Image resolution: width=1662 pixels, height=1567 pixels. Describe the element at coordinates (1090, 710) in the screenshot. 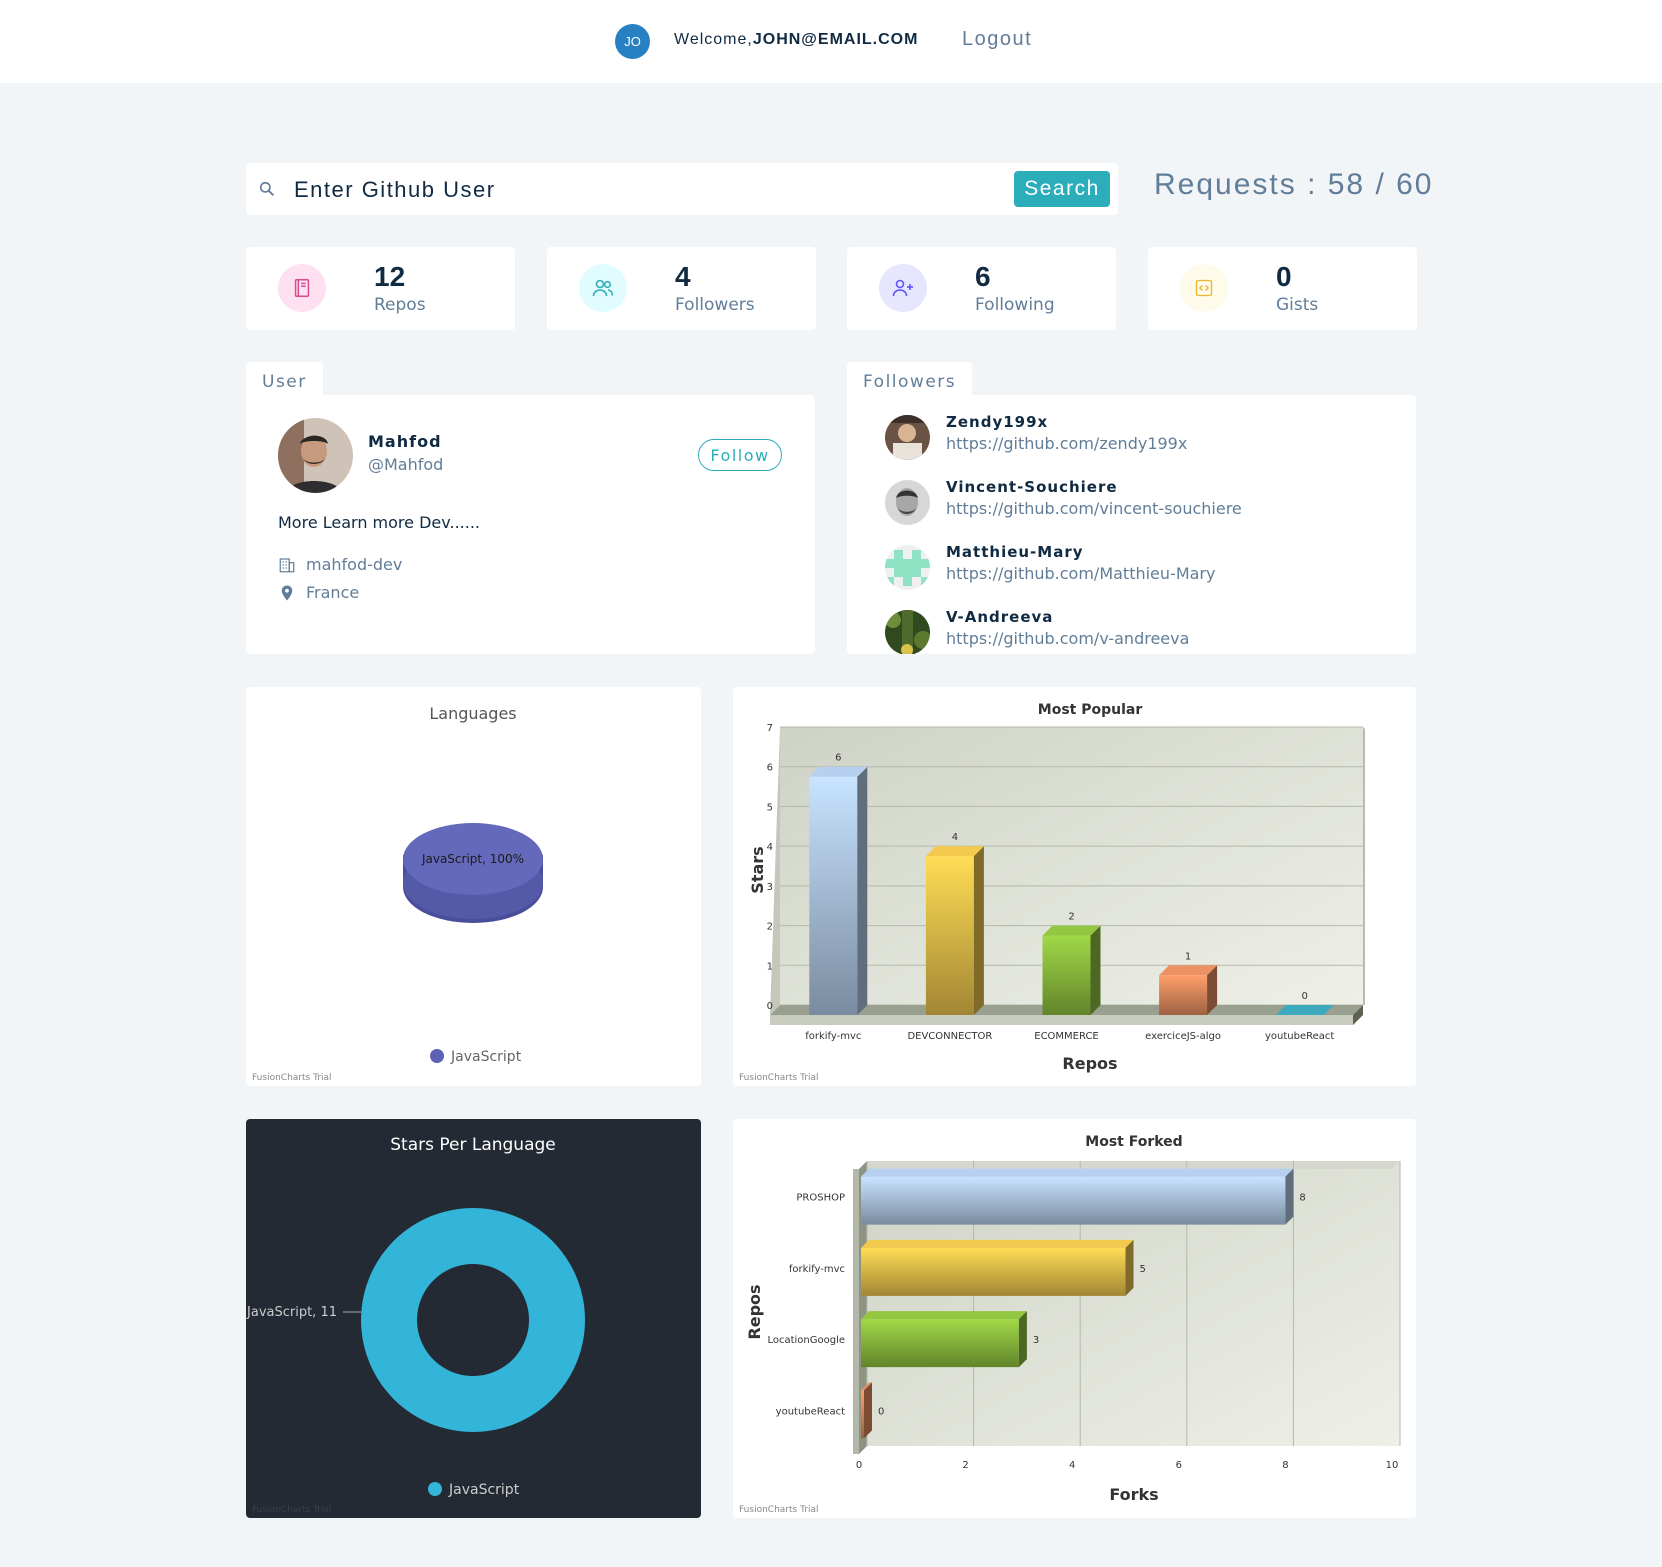

I see `chart-title: Most Popular` at that location.